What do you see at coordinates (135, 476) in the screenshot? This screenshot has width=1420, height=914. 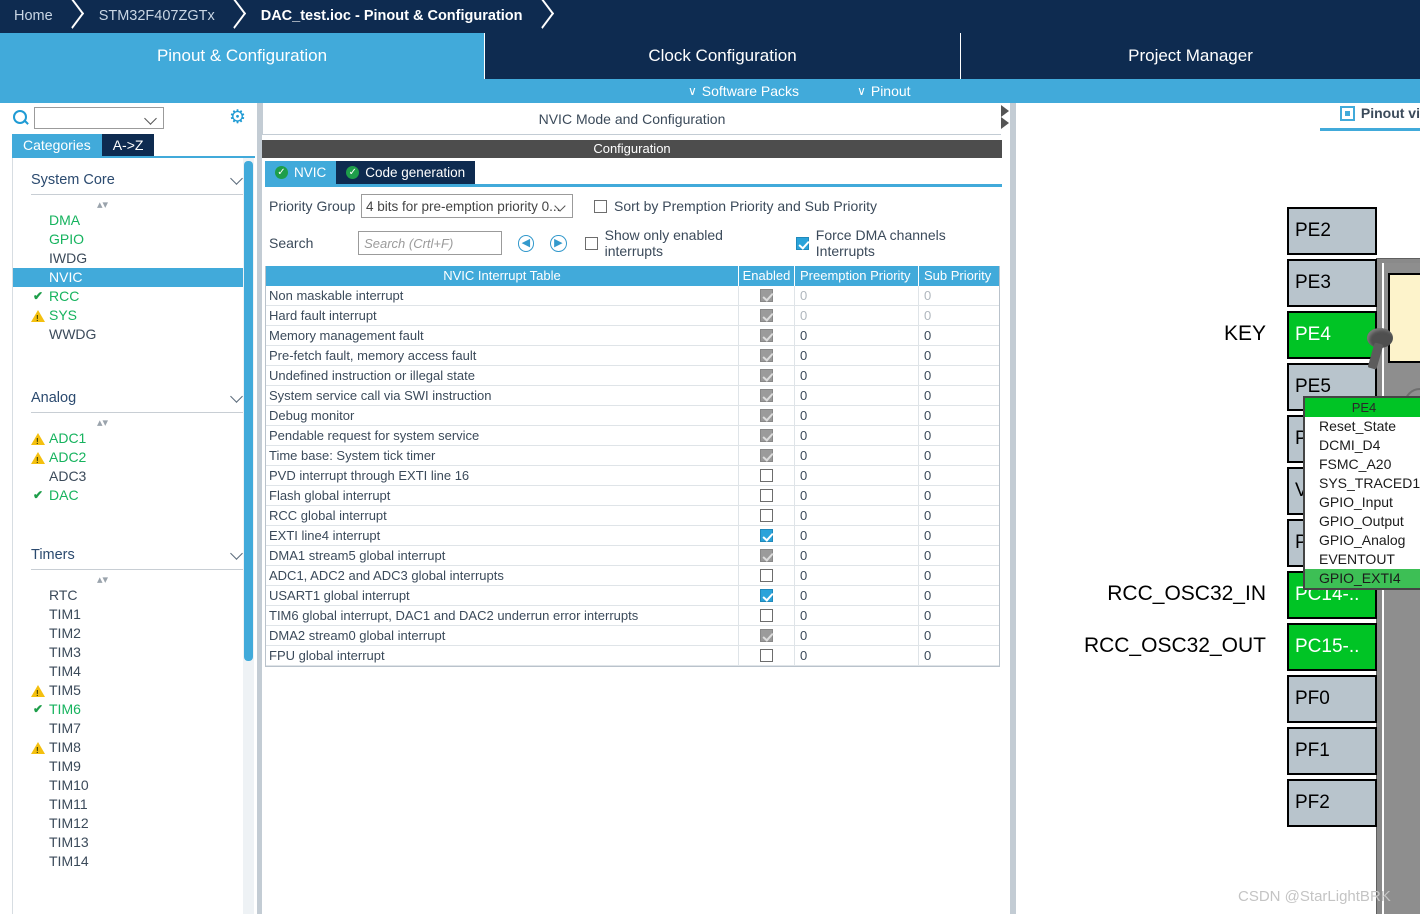 I see `sidebar-item-adc3: ADC3` at bounding box center [135, 476].